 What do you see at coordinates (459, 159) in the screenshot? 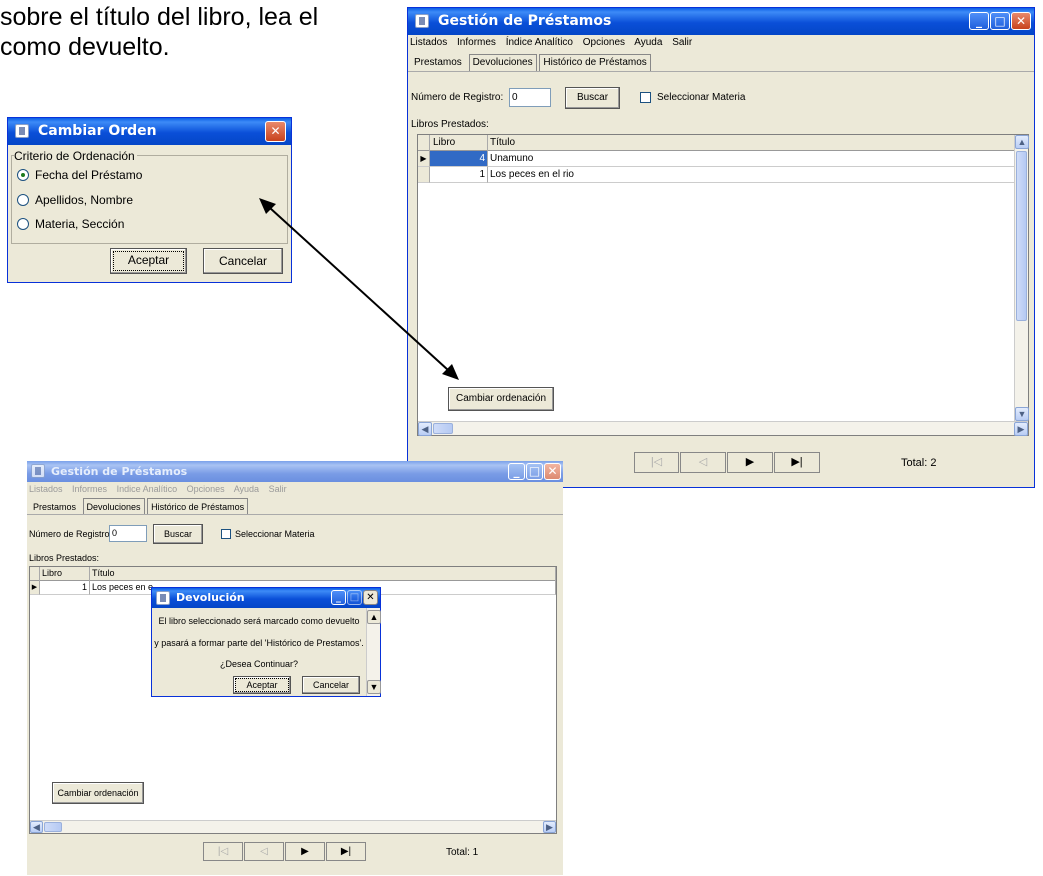
I see `cell-libro: 4` at bounding box center [459, 159].